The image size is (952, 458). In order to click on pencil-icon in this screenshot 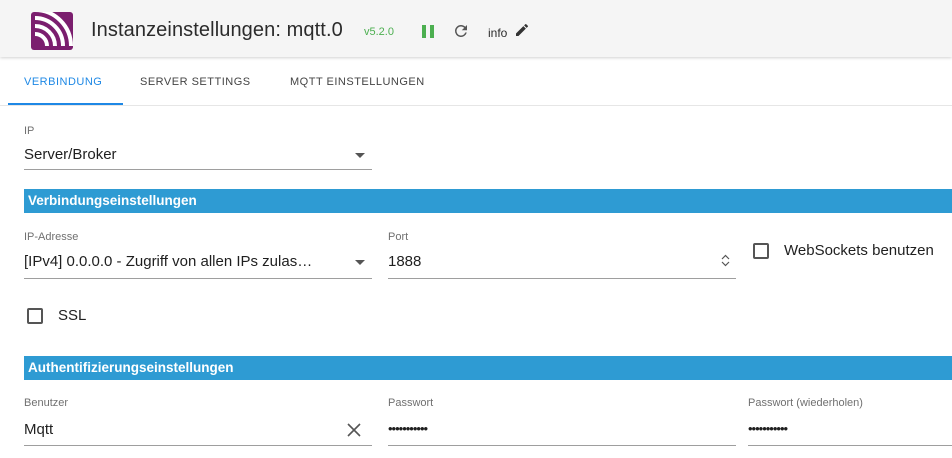, I will do `click(522, 30)`.